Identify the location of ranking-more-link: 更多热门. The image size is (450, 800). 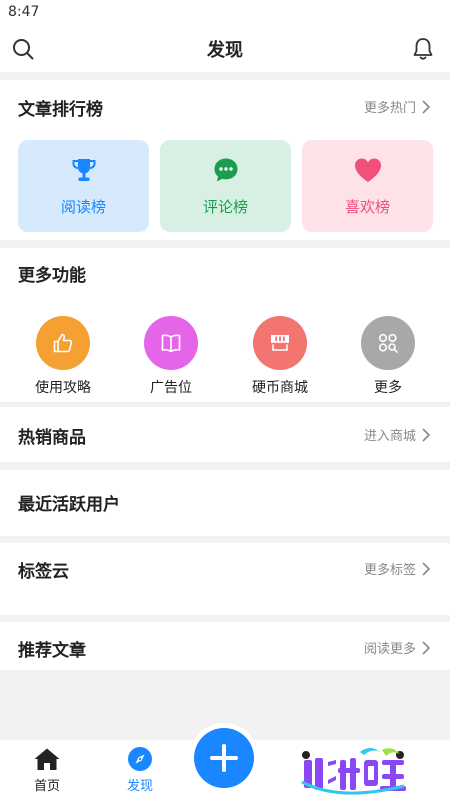
(397, 106).